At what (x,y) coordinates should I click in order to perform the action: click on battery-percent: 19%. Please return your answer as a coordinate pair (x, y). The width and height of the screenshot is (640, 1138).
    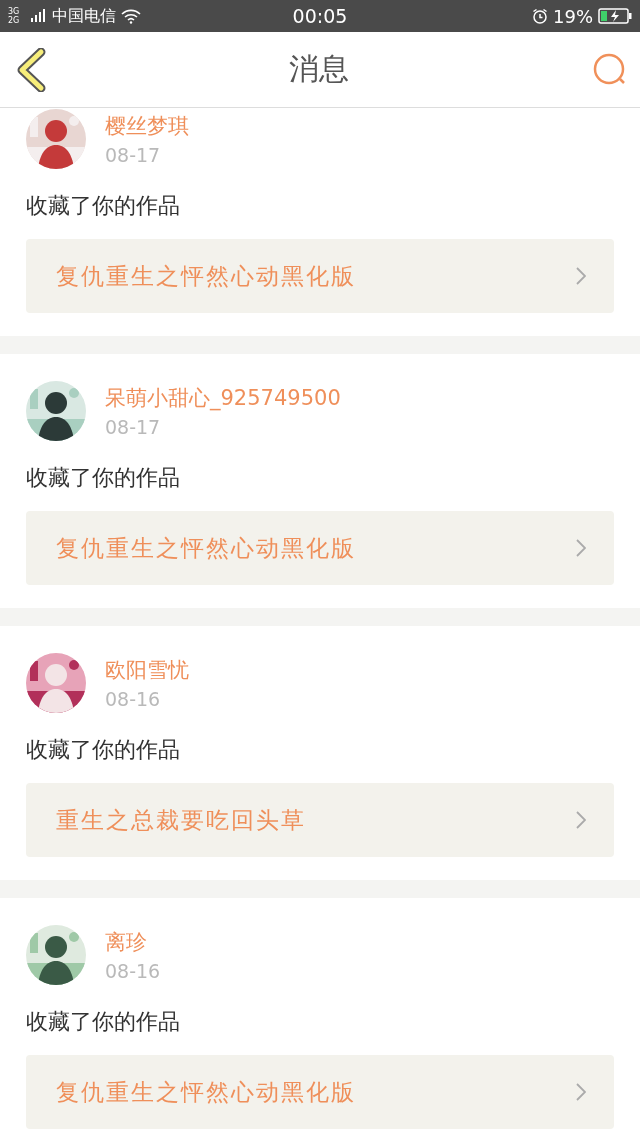
    Looking at the image, I should click on (573, 16).